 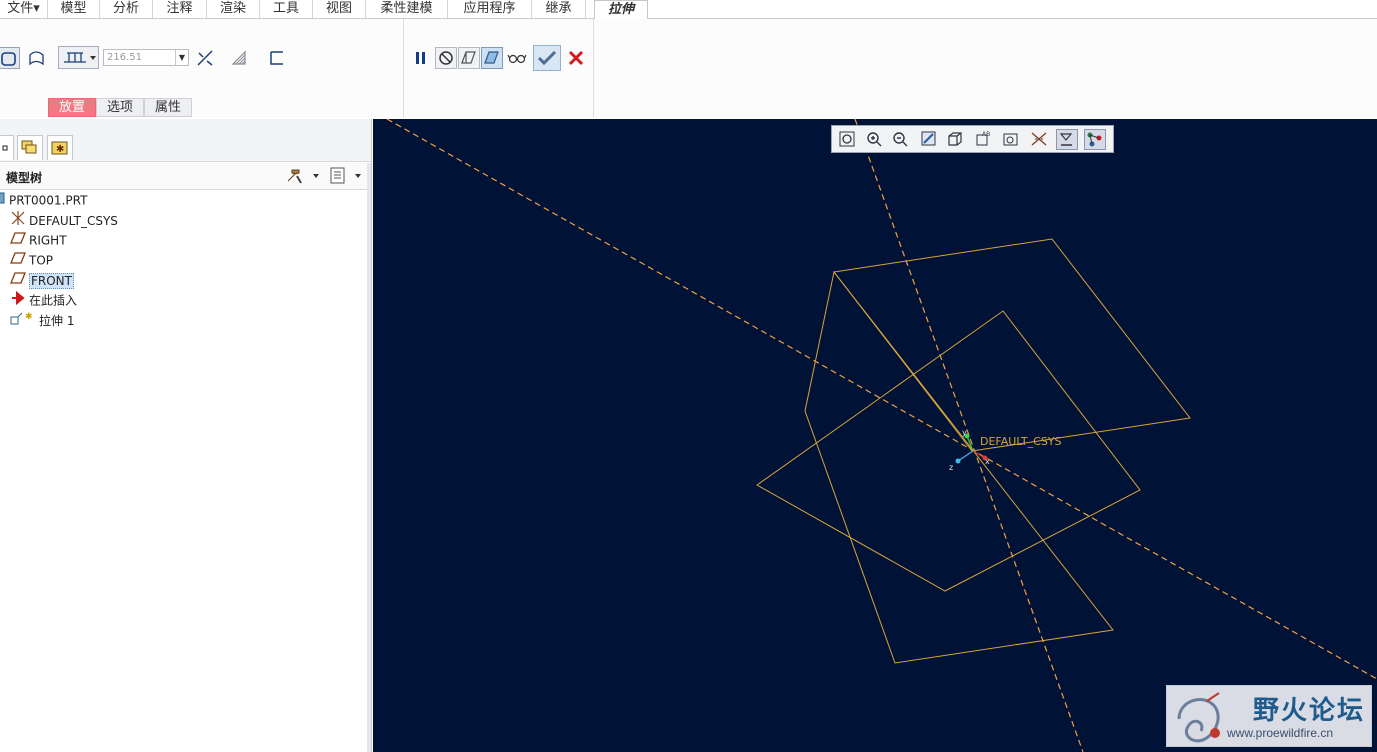 I want to click on favorites-tab: ✱, so click(x=60, y=147).